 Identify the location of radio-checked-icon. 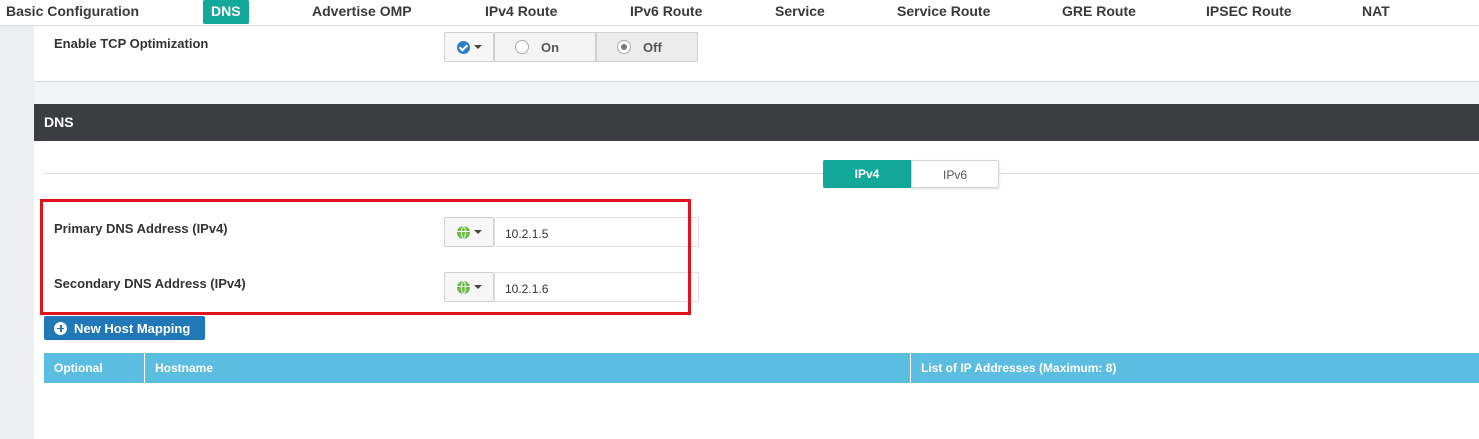
(624, 47).